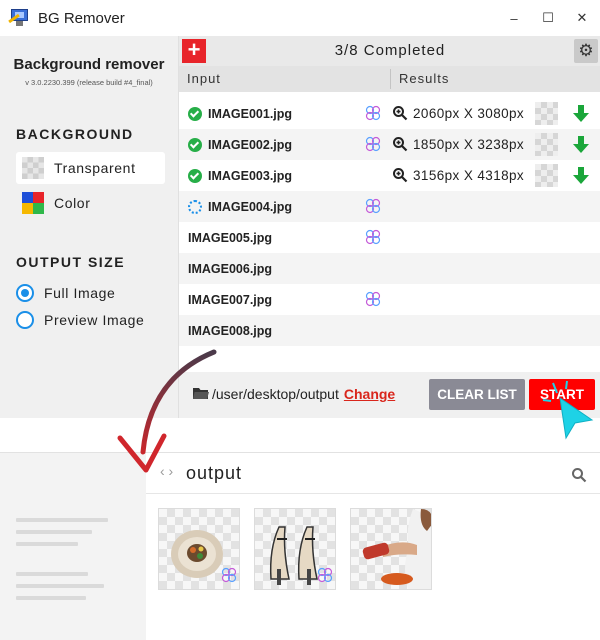 This screenshot has width=600, height=640. Describe the element at coordinates (25, 320) in the screenshot. I see `radio-unselected-icon` at that location.